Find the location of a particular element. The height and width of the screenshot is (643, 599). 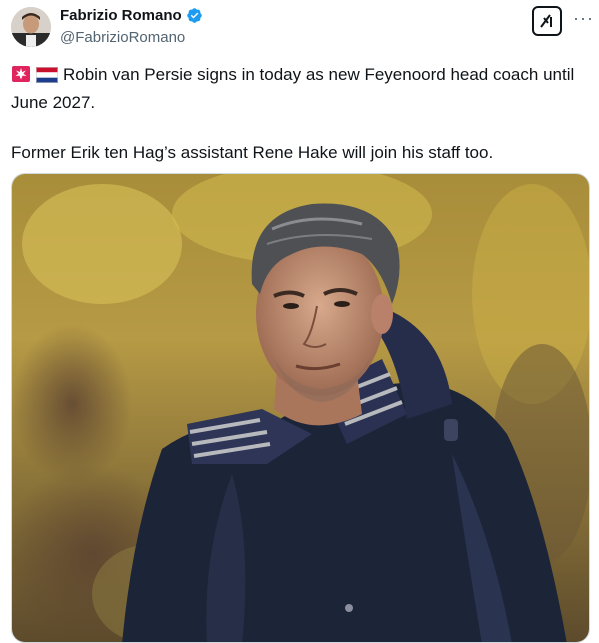

siren-icon is located at coordinates (21, 77).